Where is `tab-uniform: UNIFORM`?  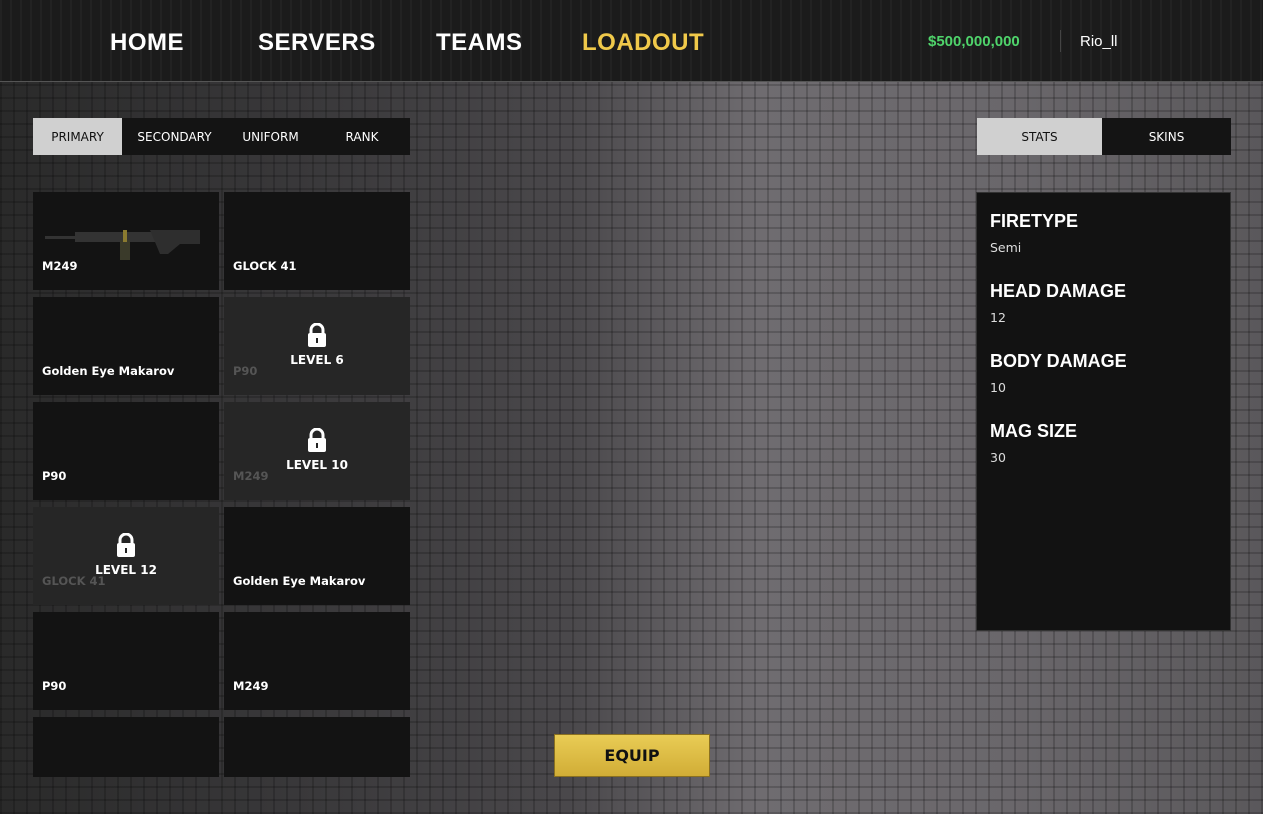
tab-uniform: UNIFORM is located at coordinates (270, 136).